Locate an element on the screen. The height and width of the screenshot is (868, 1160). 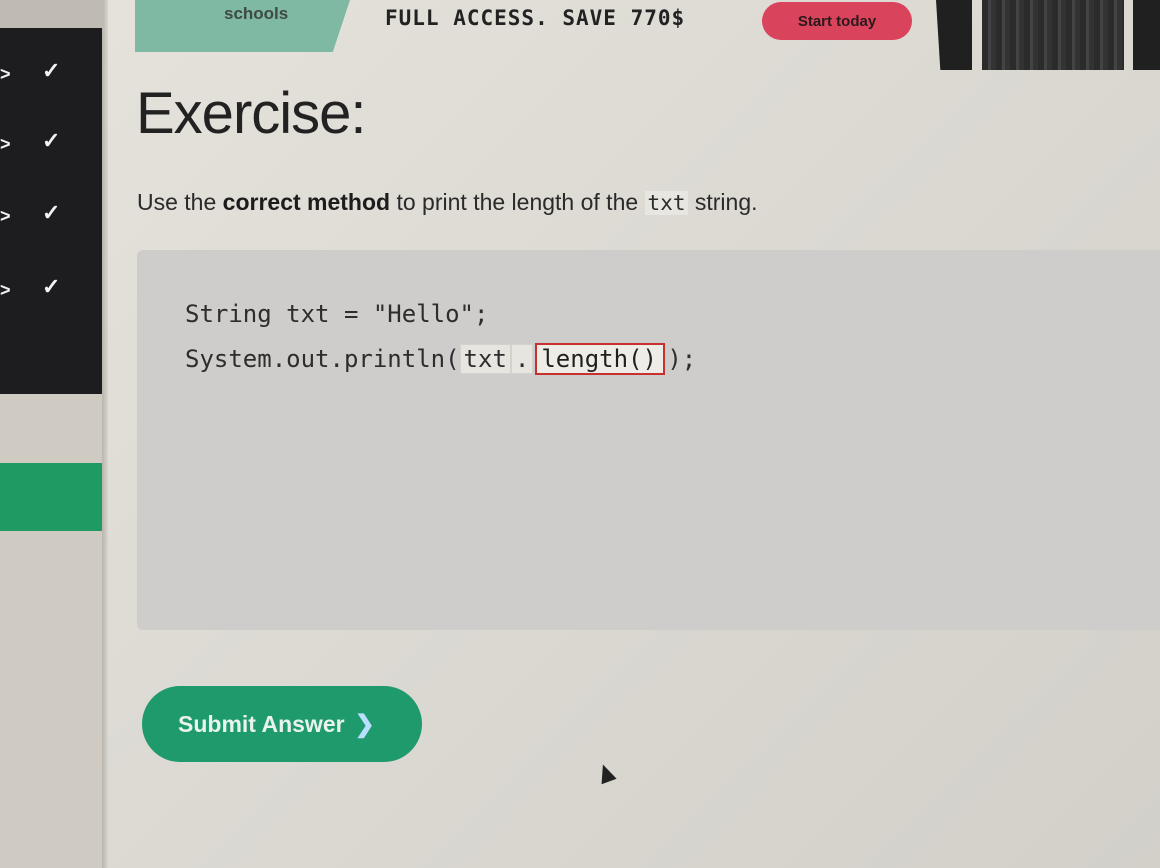
start-today-button: Start today is located at coordinates (837, 21).